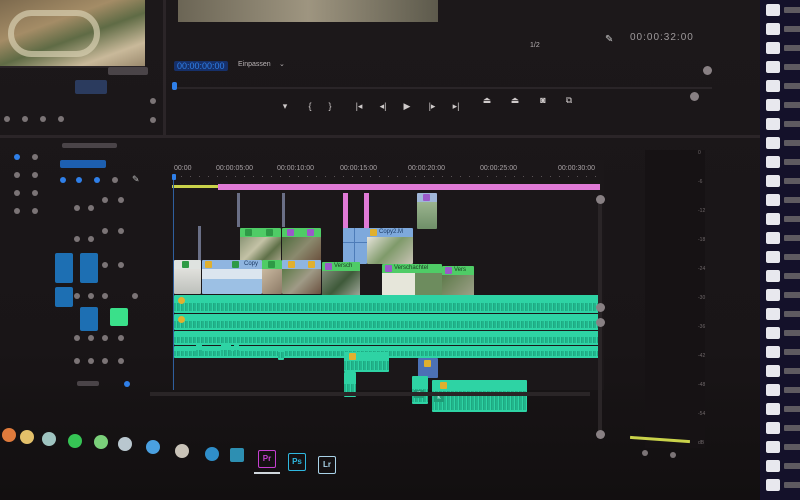 The height and width of the screenshot is (500, 800). Describe the element at coordinates (101, 442) in the screenshot. I see `facetime-icon` at that location.